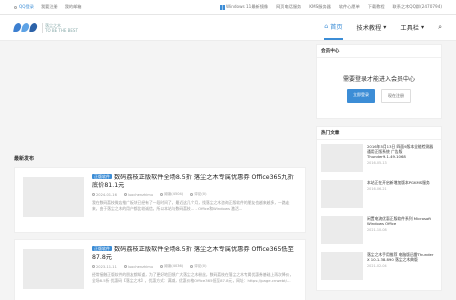  Describe the element at coordinates (379, 195) in the screenshot. I see `hot-article-item: 本站正在开启新增加版本PGKMS服务 2016-06-21` at that location.